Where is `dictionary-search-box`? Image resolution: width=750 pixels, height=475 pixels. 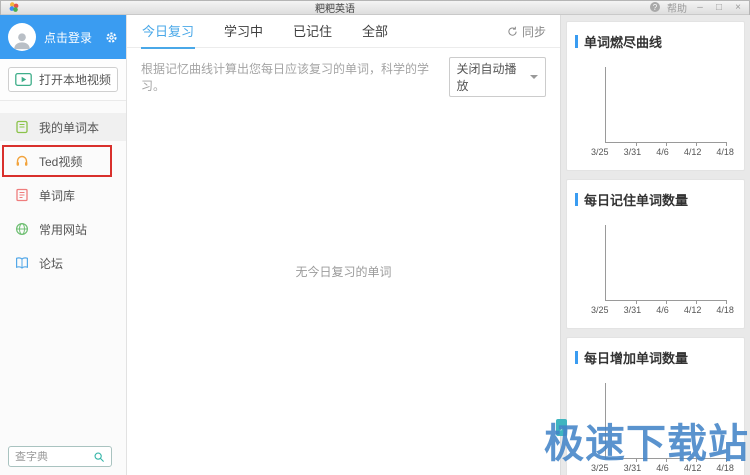 dictionary-search-box is located at coordinates (60, 456).